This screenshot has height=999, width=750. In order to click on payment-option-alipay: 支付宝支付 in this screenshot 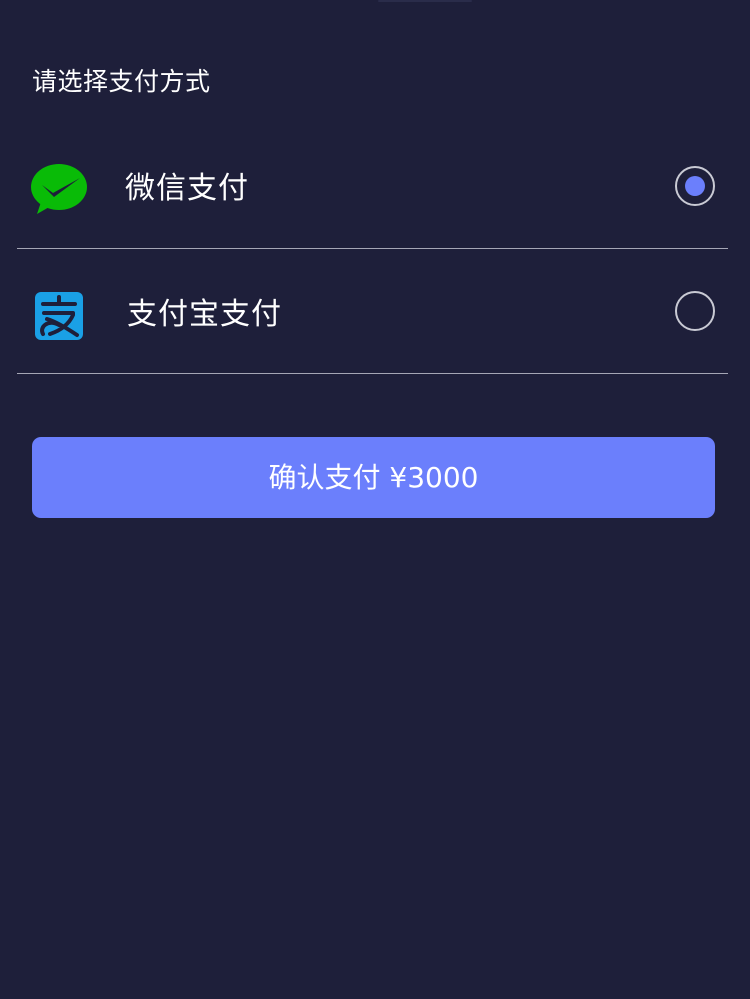, I will do `click(372, 311)`.